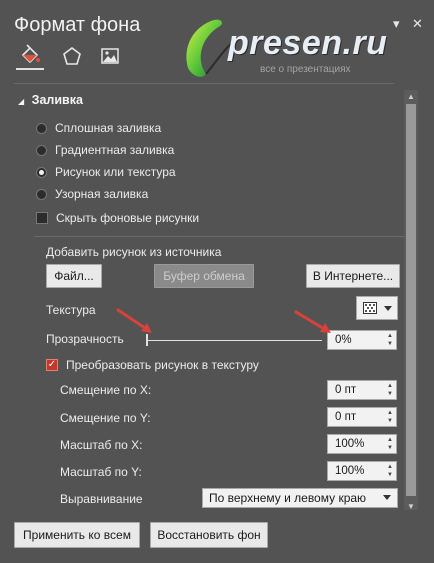 The width and height of the screenshot is (434, 563). I want to click on reset-background-button: Восстановить фон, so click(209, 535).